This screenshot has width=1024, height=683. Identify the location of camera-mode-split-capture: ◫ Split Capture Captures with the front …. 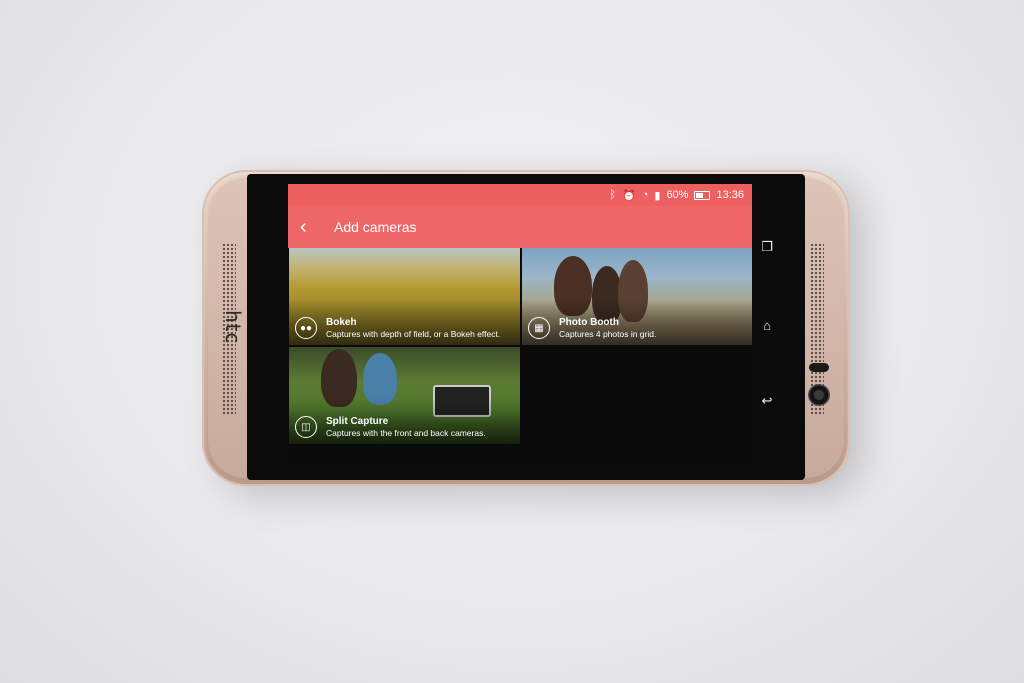
(404, 395).